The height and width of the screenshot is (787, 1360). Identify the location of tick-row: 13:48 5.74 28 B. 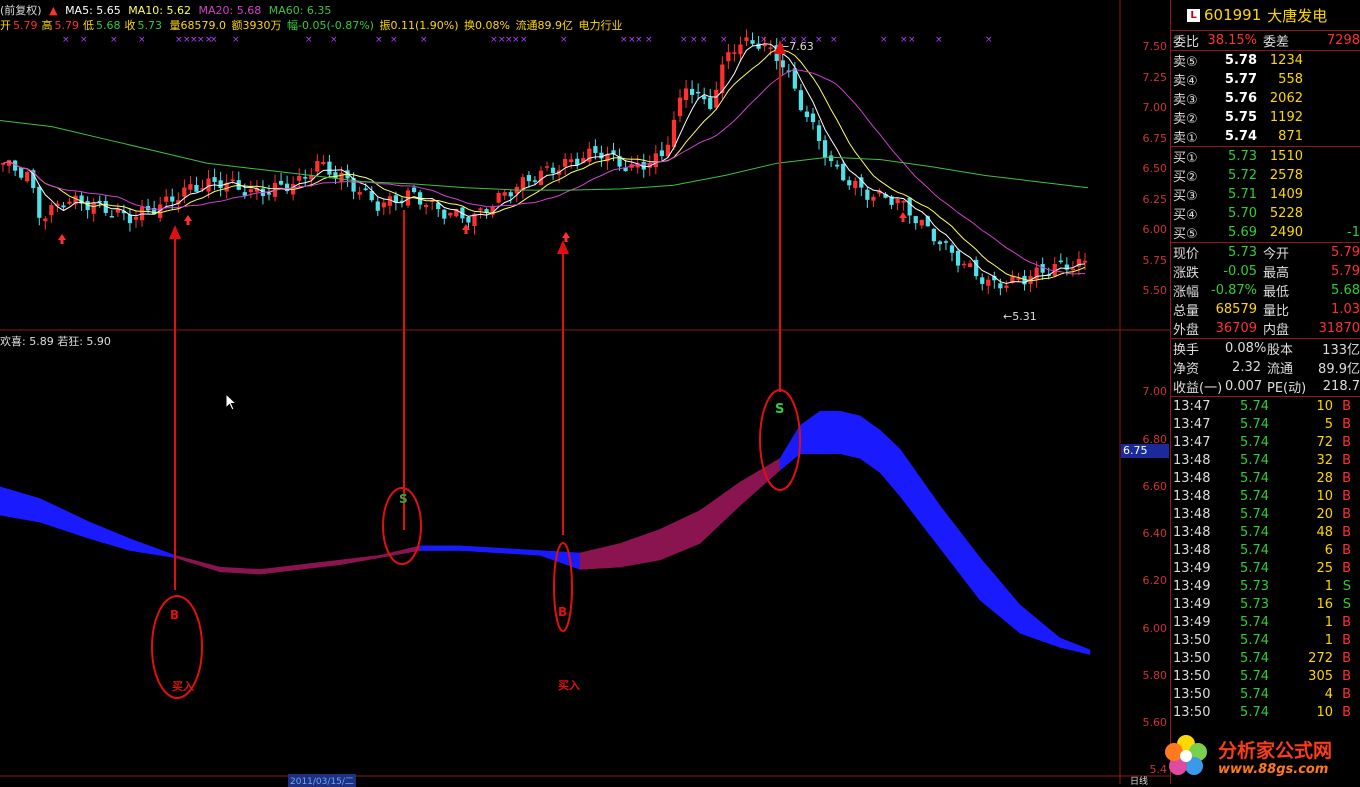
(1265, 478).